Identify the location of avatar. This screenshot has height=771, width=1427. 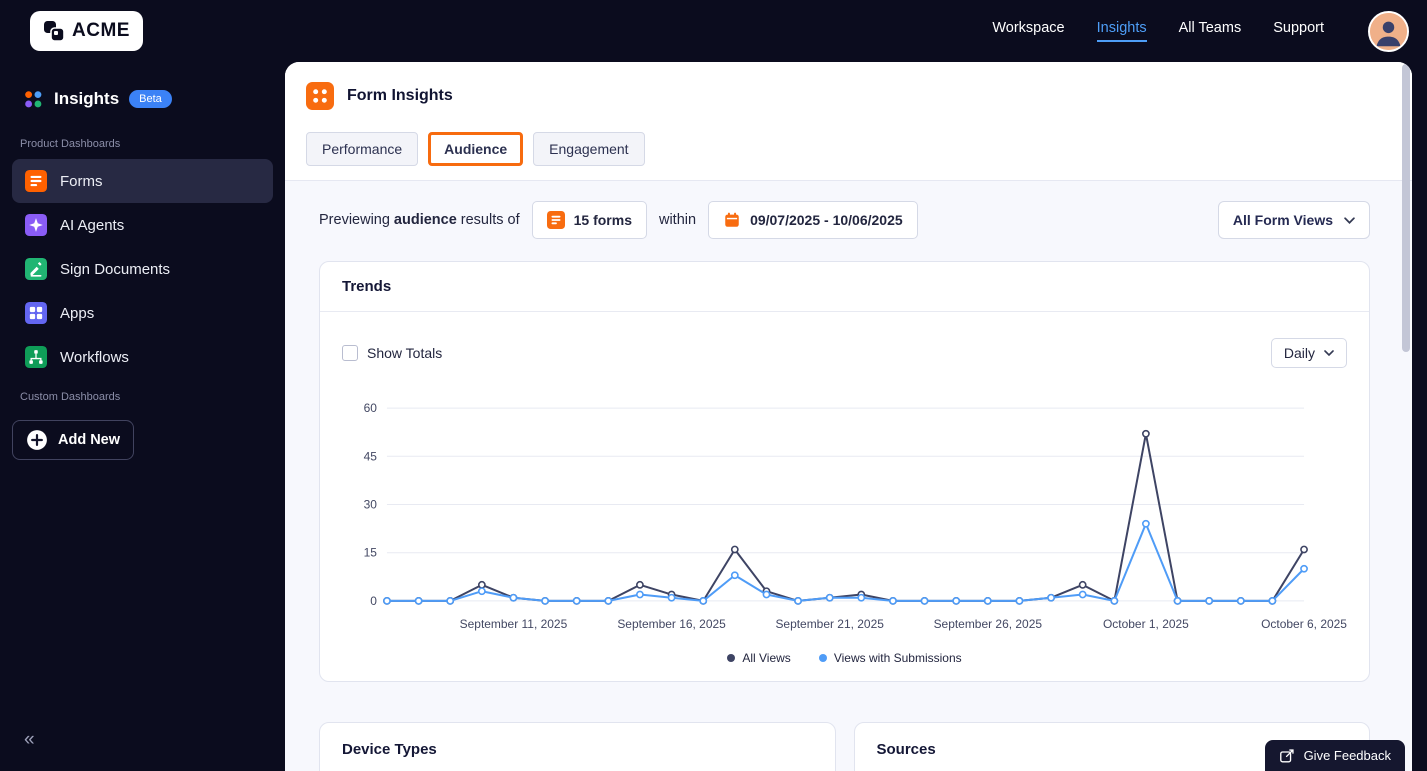
(1388, 31).